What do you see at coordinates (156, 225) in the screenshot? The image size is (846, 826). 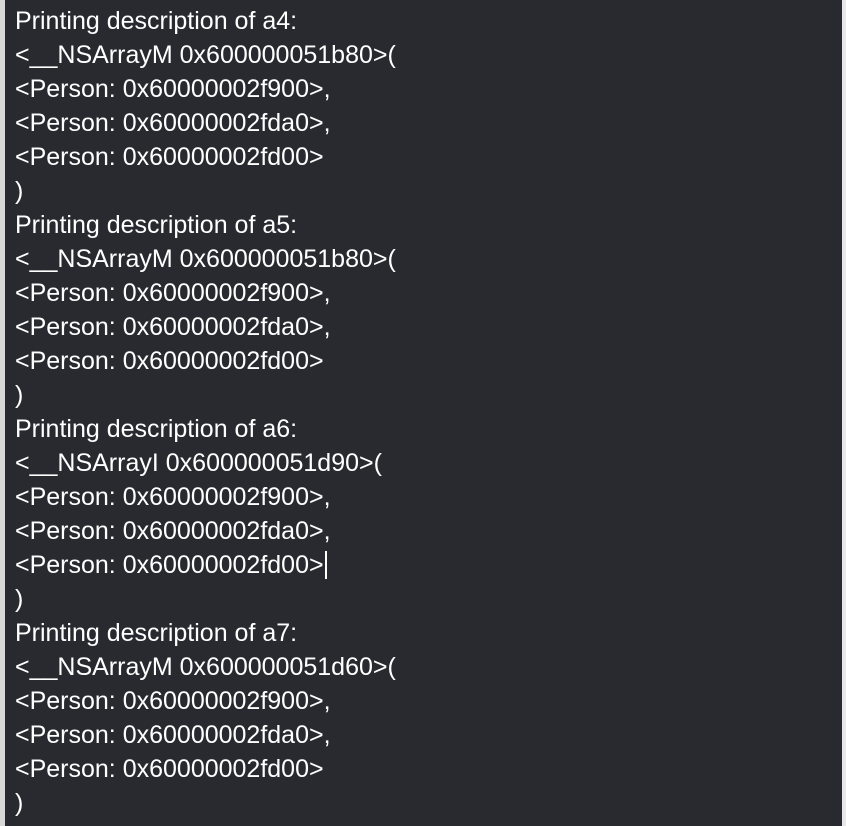 I see `console-line-text: Printing description of a5:` at bounding box center [156, 225].